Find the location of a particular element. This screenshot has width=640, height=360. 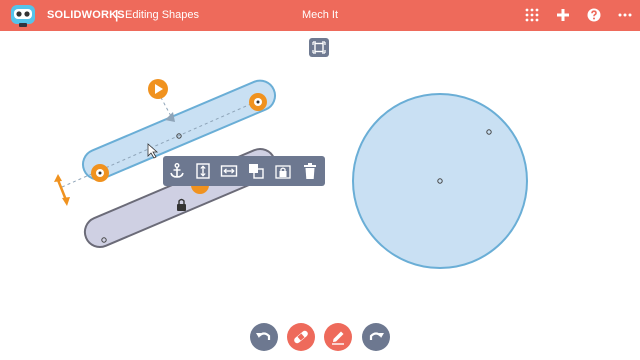

plus-icon is located at coordinates (563, 15).